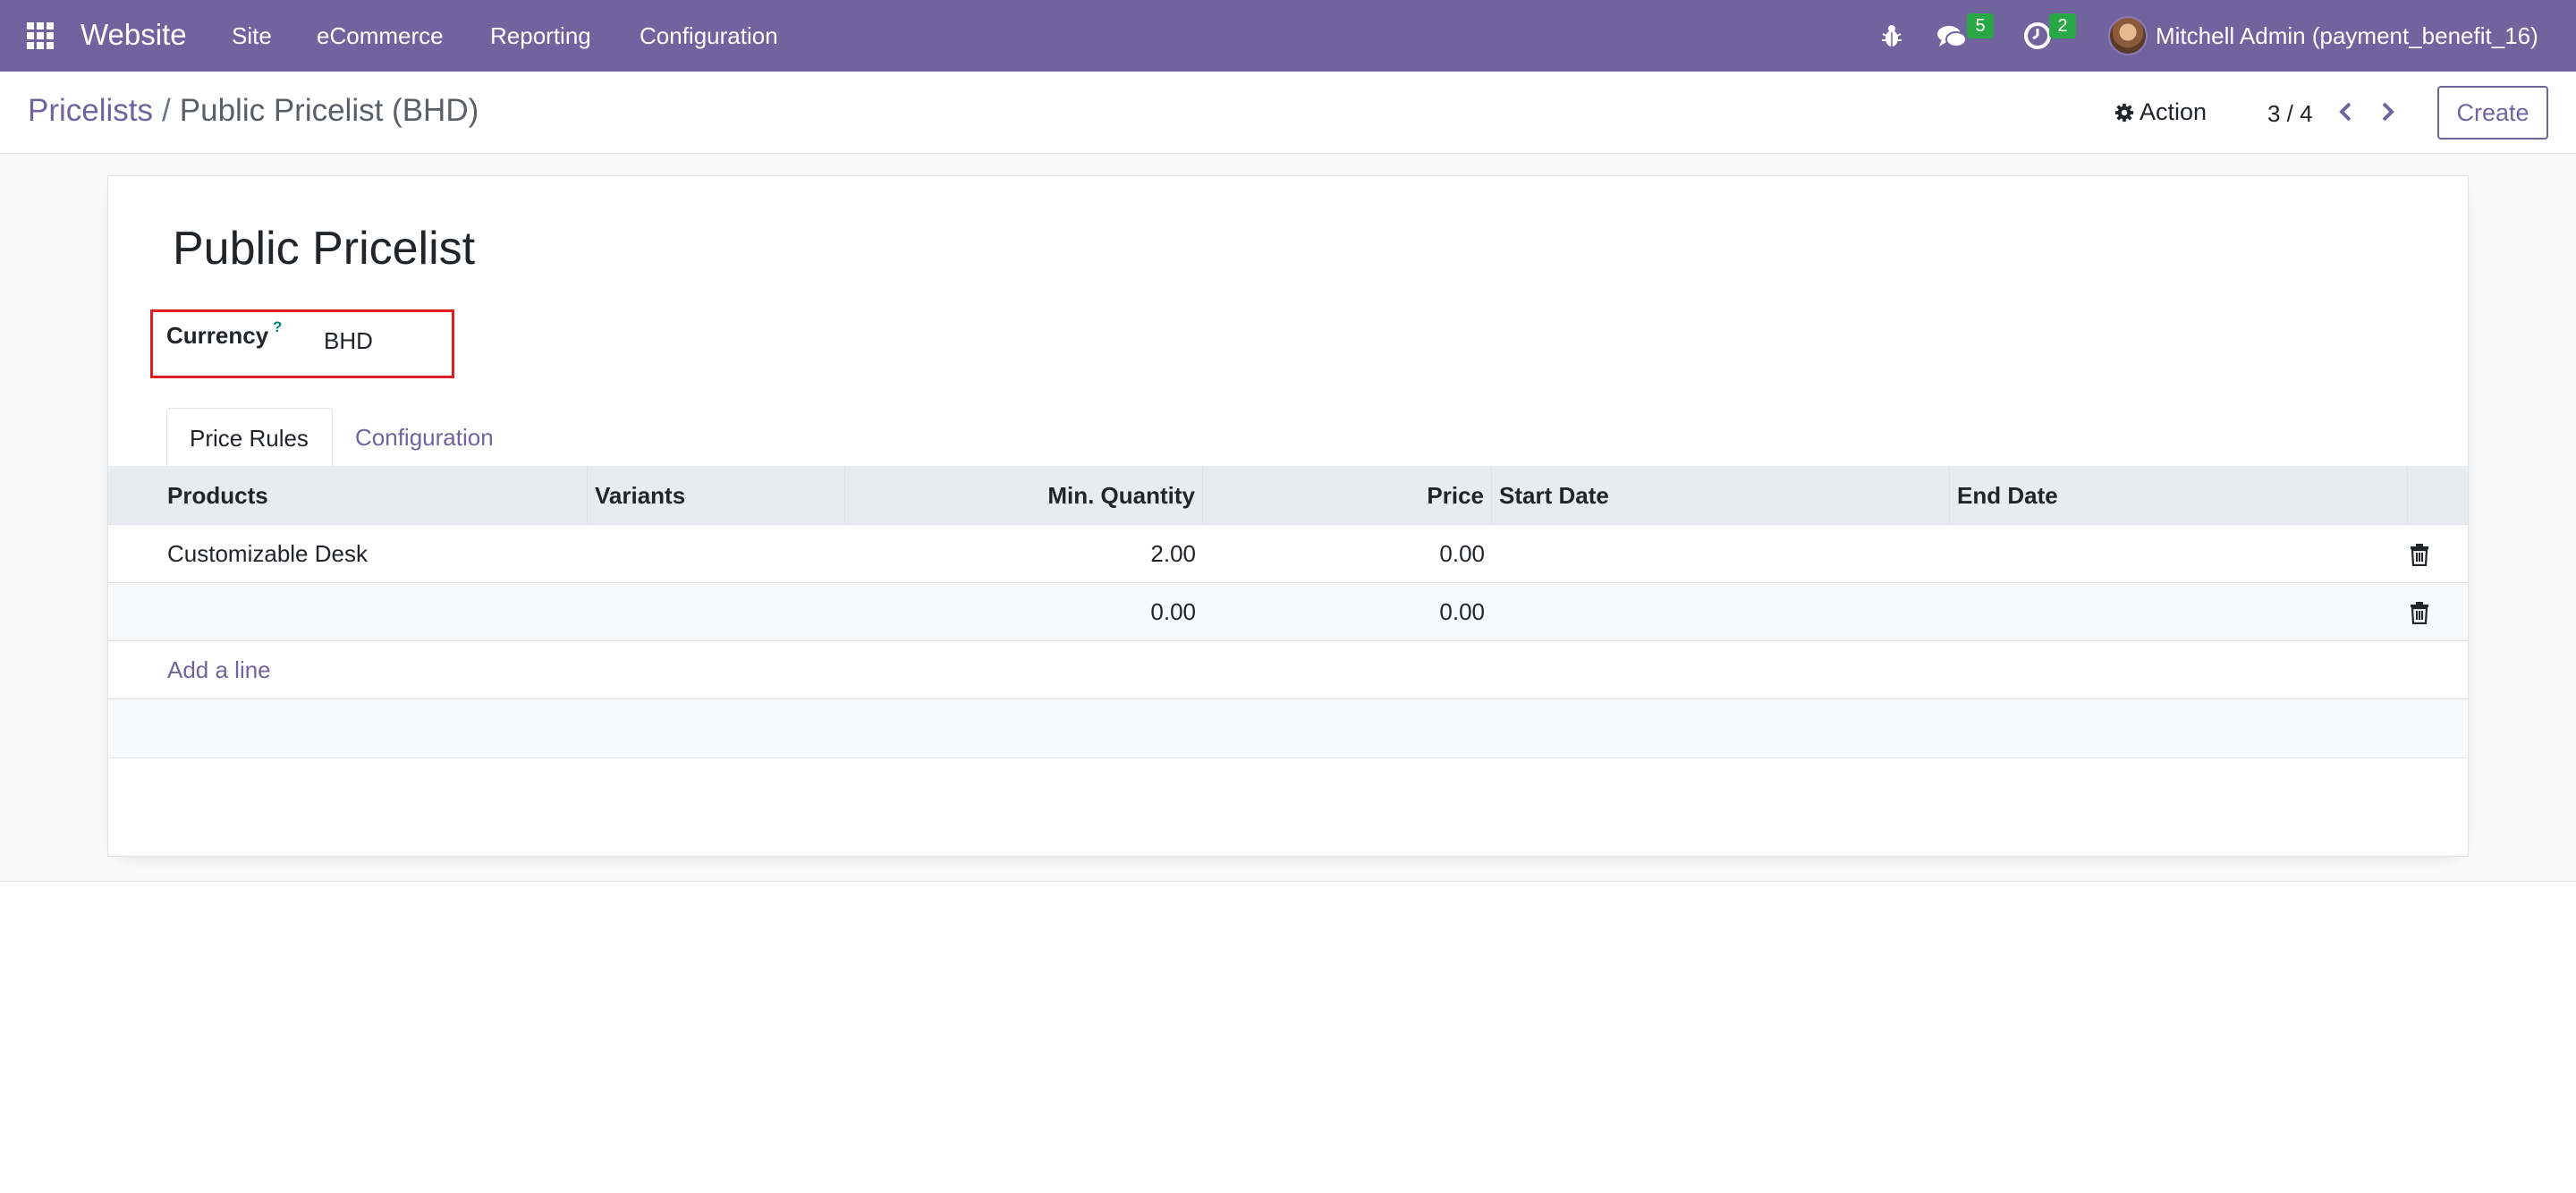  I want to click on cell-min-quantity: 0.00, so click(1024, 612).